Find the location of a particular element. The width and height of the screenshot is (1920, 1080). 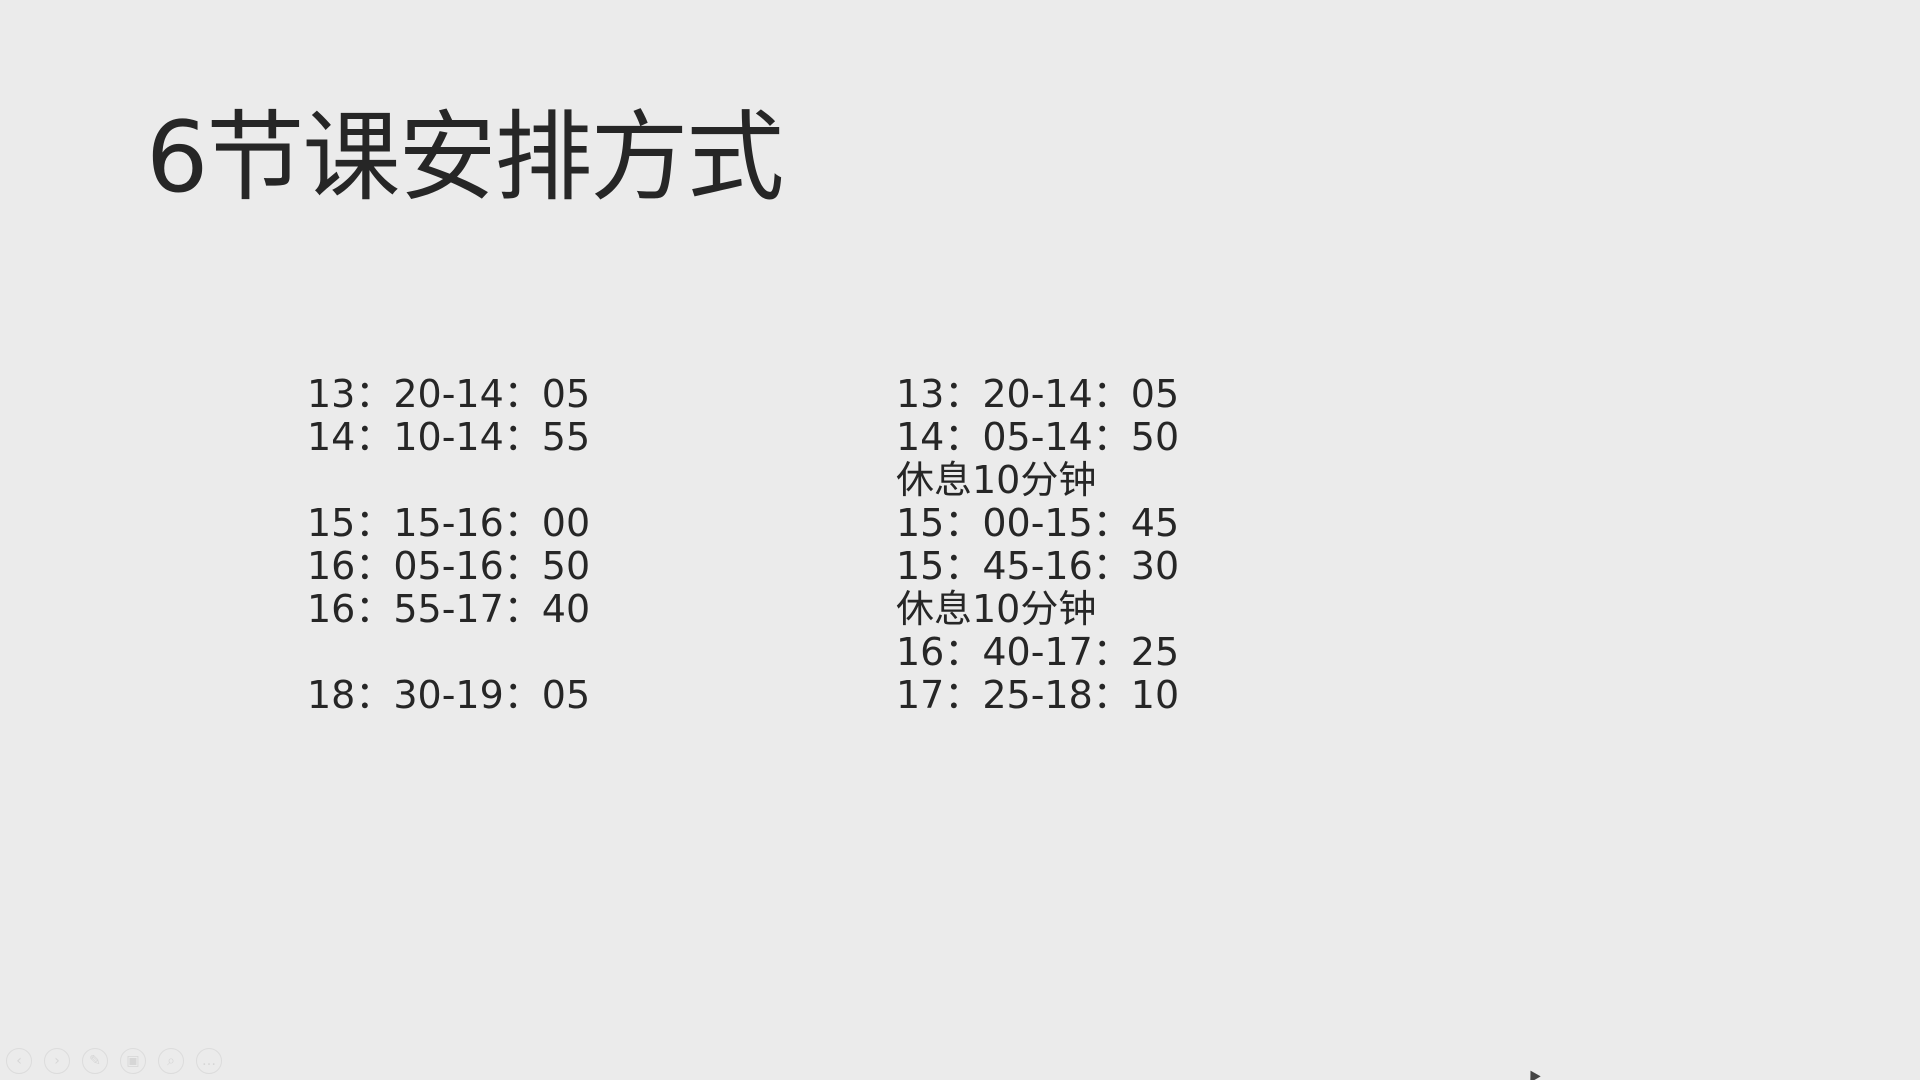

zoom-button: ⌕ is located at coordinates (171, 1061).